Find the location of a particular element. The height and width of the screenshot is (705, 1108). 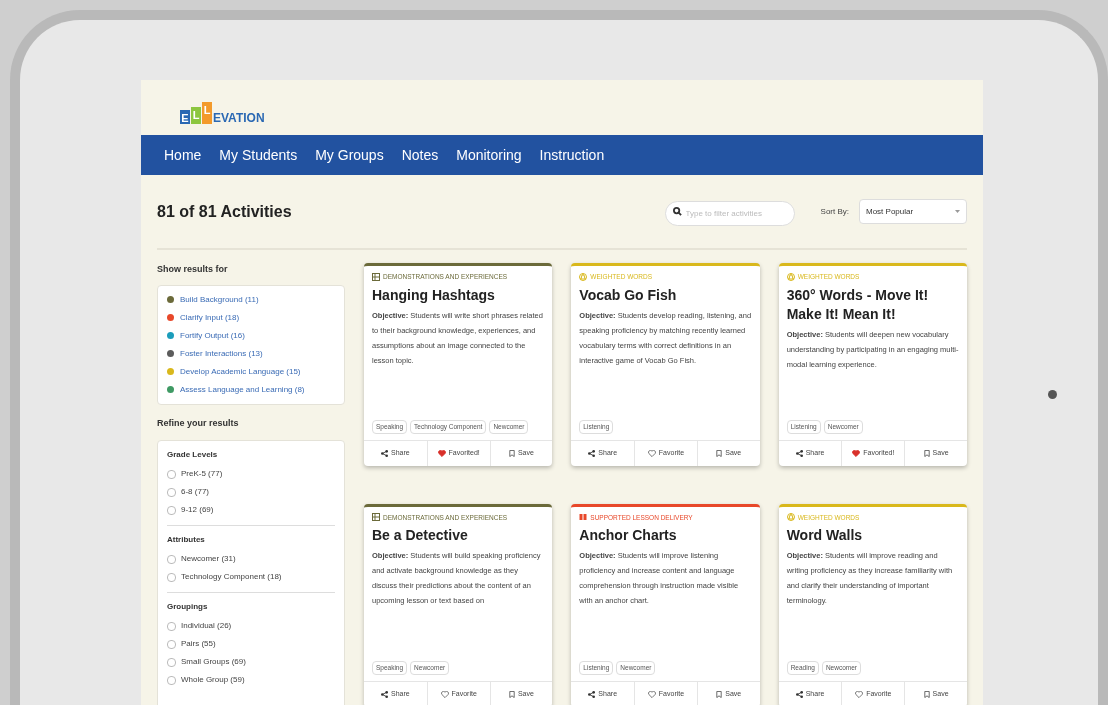

category-link: Build Background (11) is located at coordinates (219, 299).